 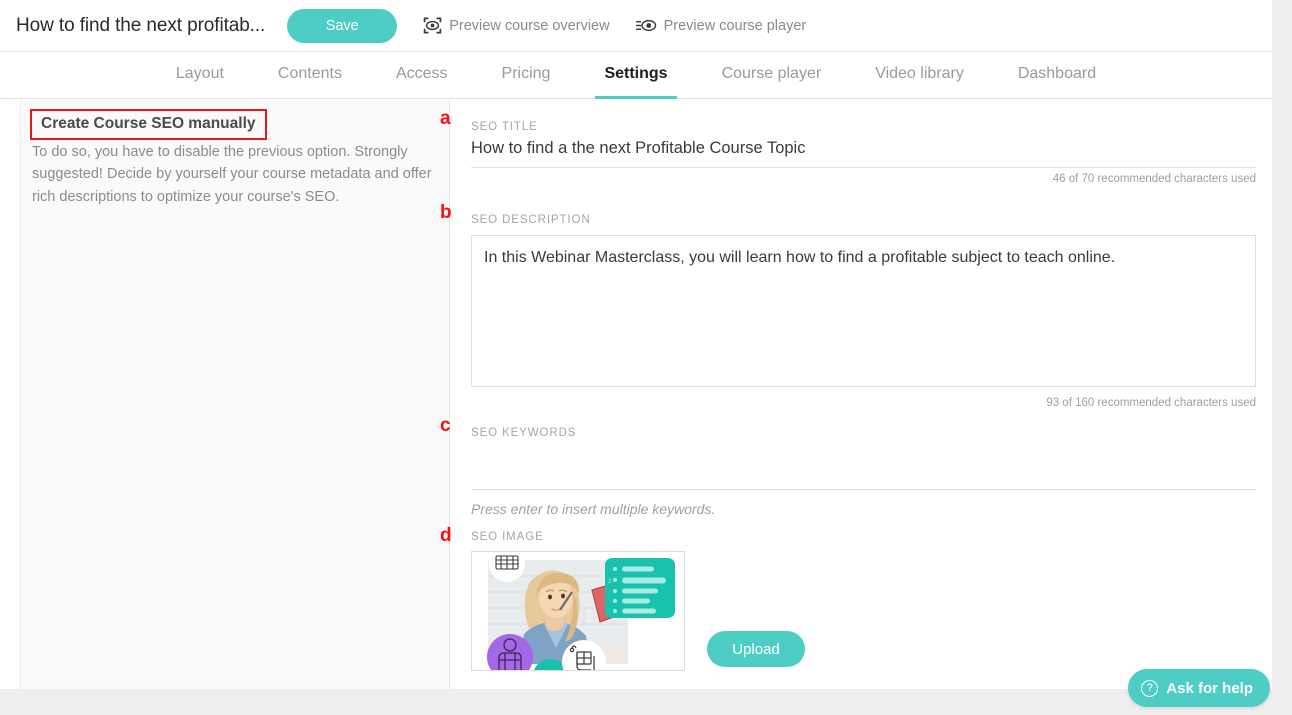 What do you see at coordinates (531, 220) in the screenshot?
I see `seo-description-label: SEO DESCRIPTION` at bounding box center [531, 220].